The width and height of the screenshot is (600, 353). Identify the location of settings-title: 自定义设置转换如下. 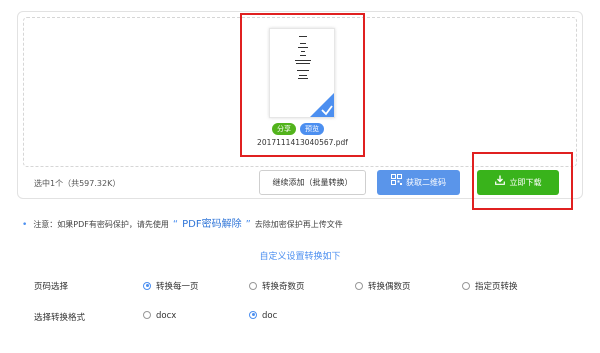
(300, 257).